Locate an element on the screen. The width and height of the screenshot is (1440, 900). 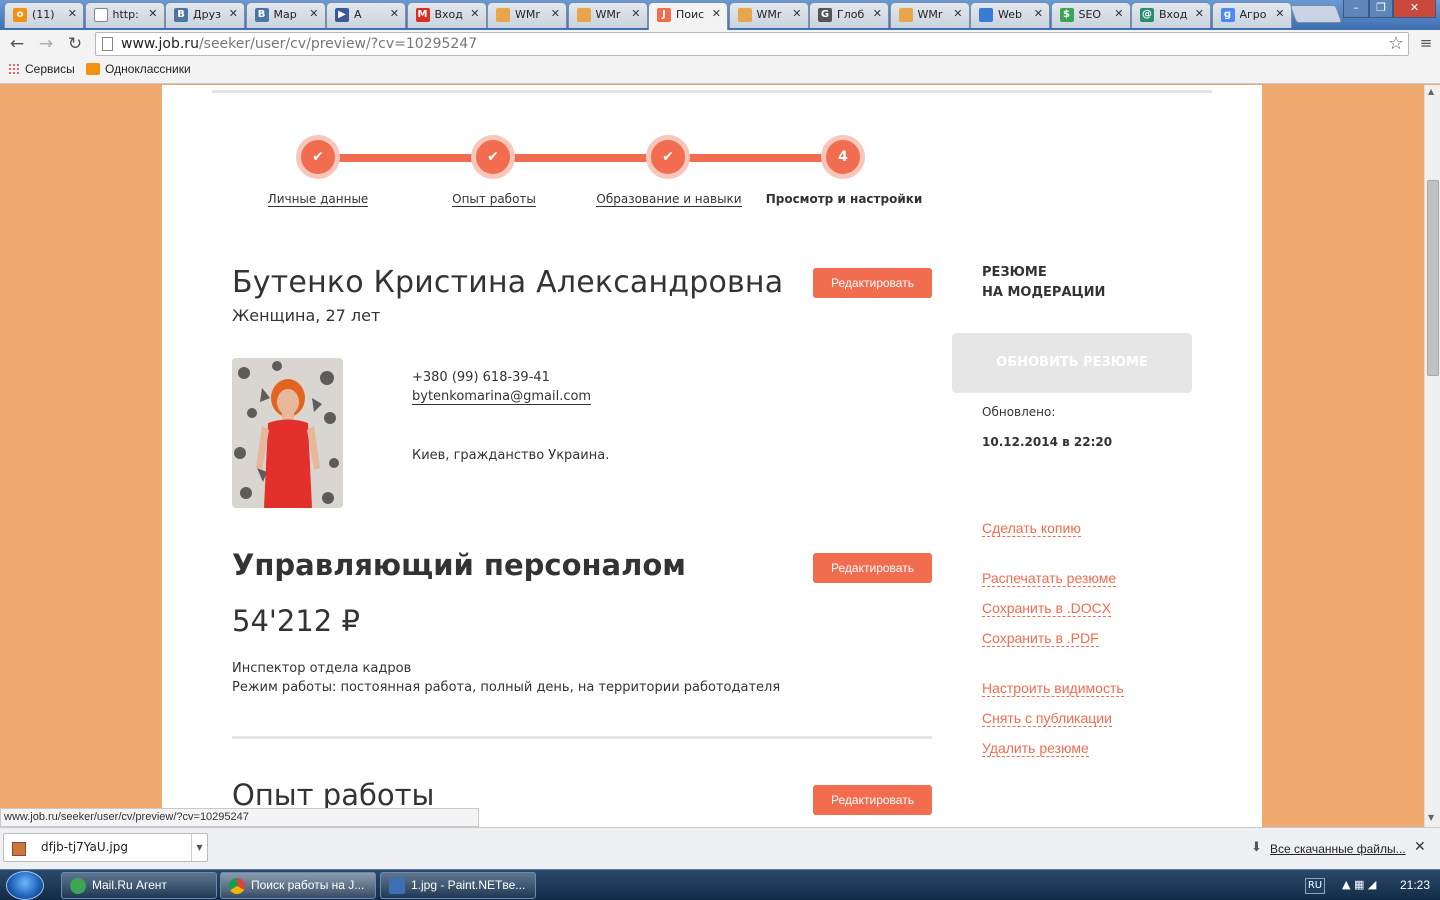
tab-1: о (11) ✕ is located at coordinates (44, 15).